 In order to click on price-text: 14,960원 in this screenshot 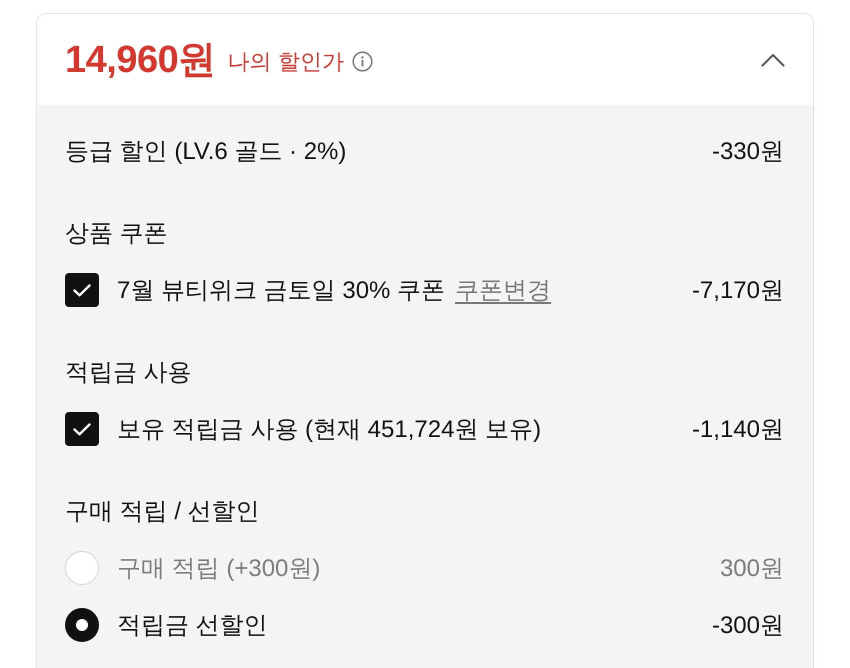, I will do `click(140, 60)`.